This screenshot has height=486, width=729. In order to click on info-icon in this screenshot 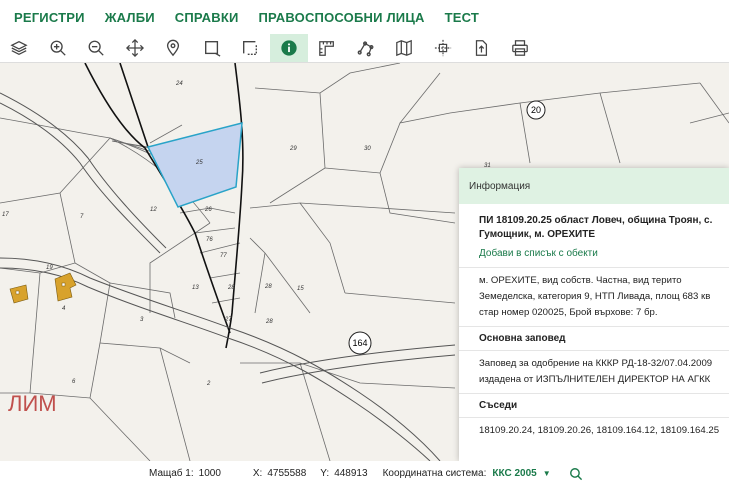, I will do `click(288, 48)`.